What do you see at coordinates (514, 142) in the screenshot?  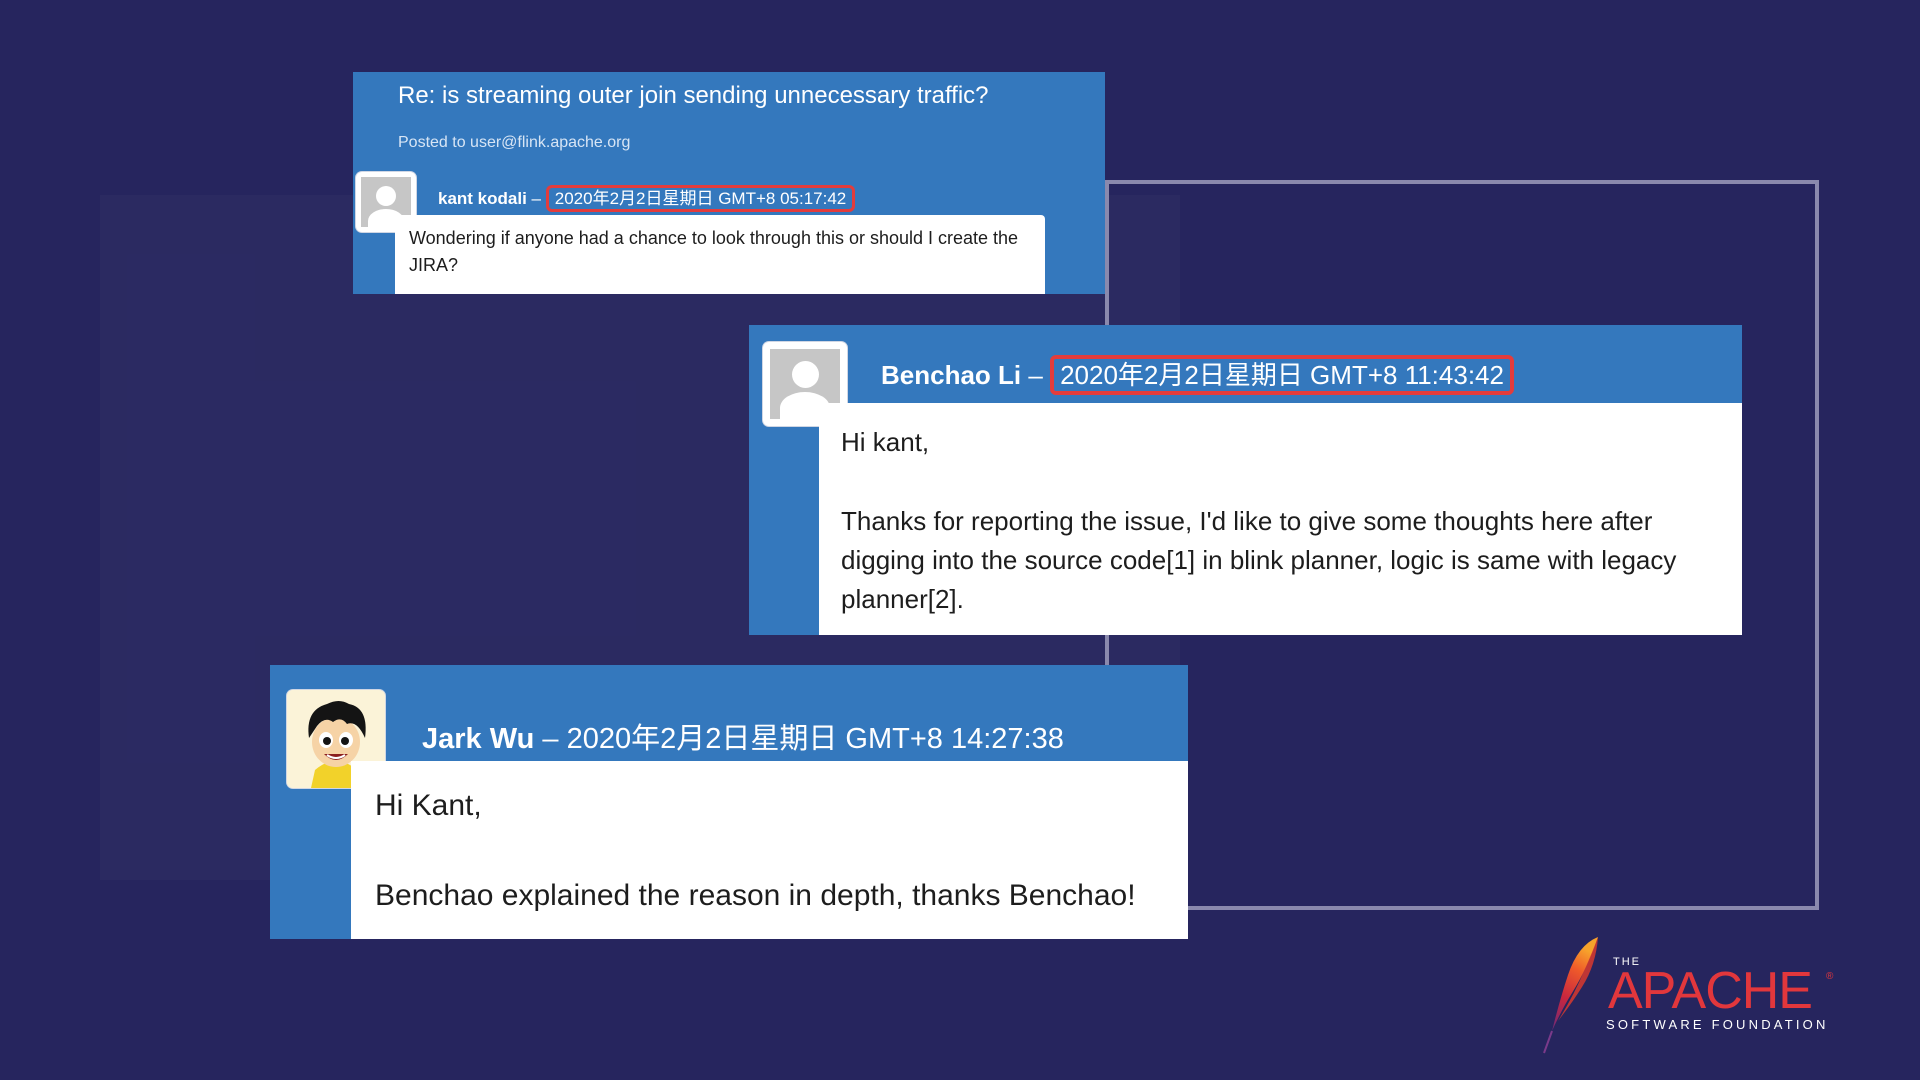 I see `posted-to-label: Posted to user@flink.apache.org` at bounding box center [514, 142].